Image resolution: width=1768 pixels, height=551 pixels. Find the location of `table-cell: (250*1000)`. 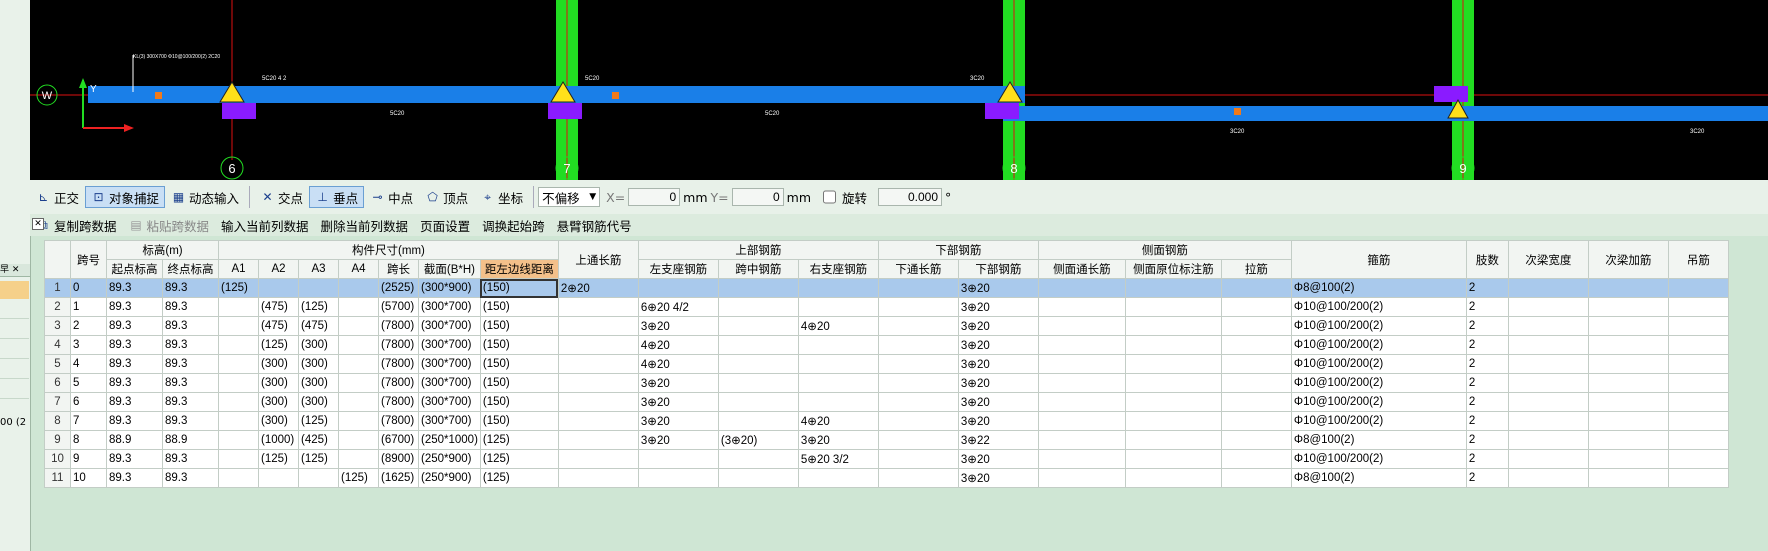

table-cell: (250*1000) is located at coordinates (449, 440).